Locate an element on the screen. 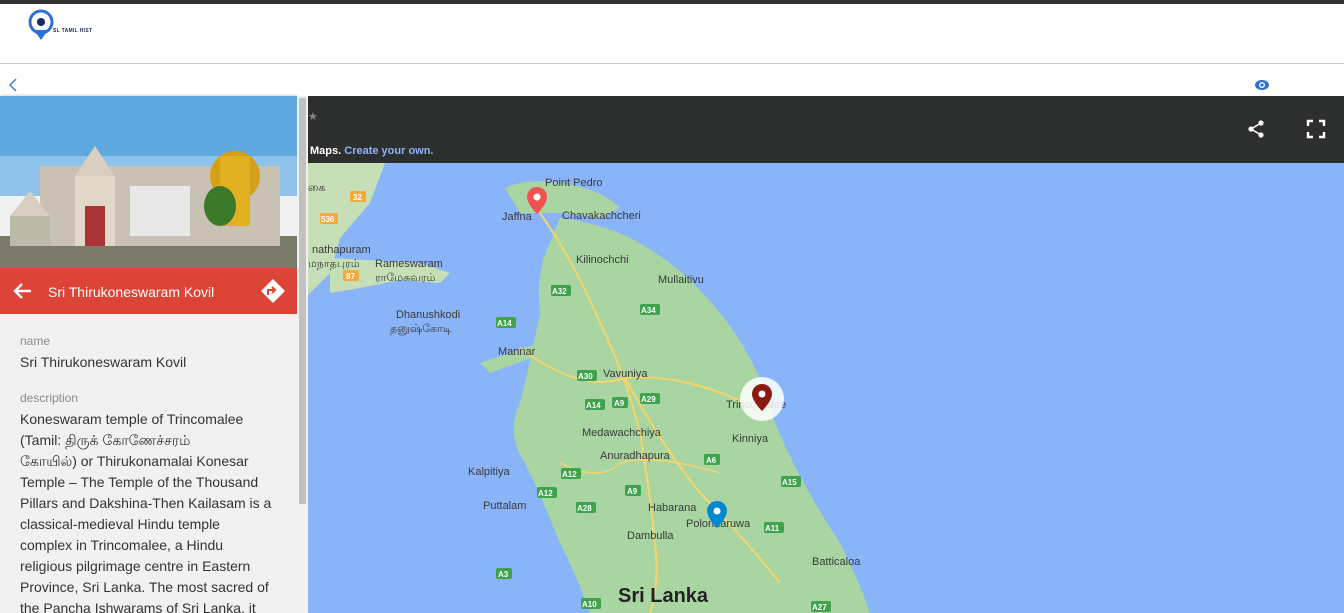 The width and height of the screenshot is (1344, 613). place-label: கை is located at coordinates (316, 188).